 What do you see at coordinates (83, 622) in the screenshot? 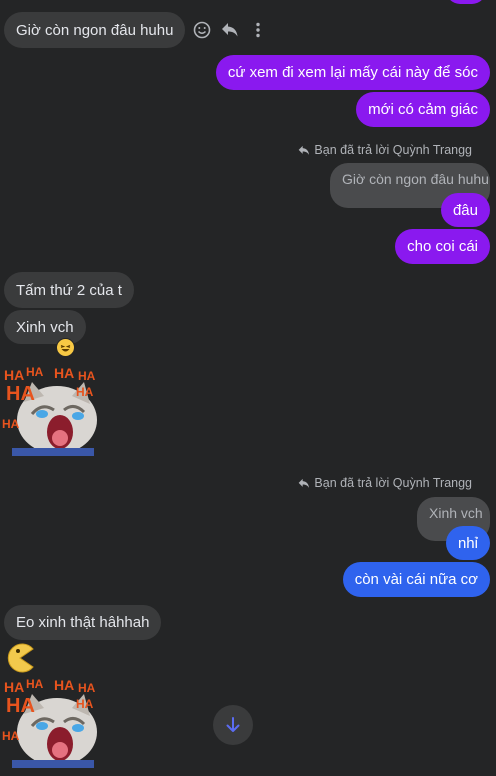
I see `message-incoming: Eo xinh thật hâhhah` at bounding box center [83, 622].